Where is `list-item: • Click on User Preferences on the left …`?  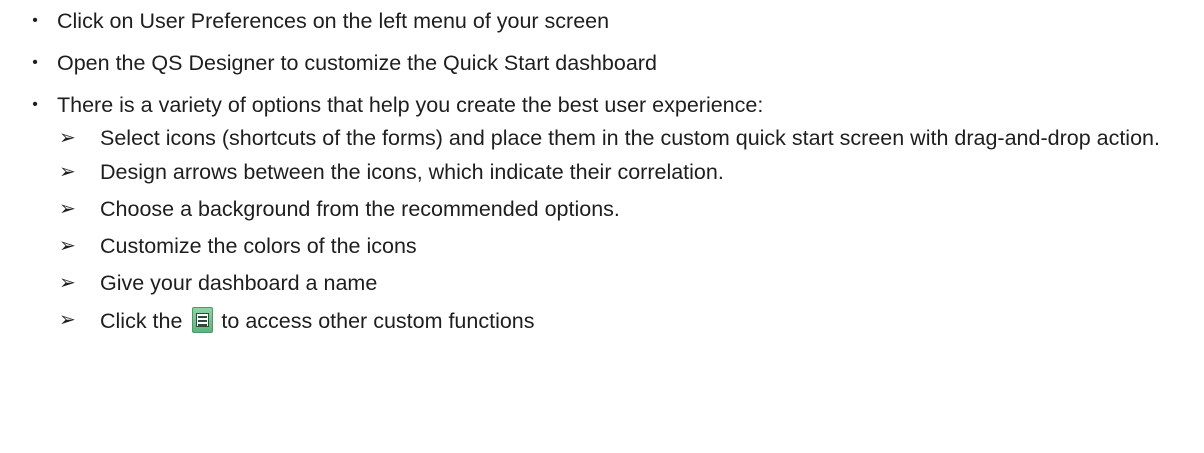 list-item: • Click on User Preferences on the left … is located at coordinates (602, 21).